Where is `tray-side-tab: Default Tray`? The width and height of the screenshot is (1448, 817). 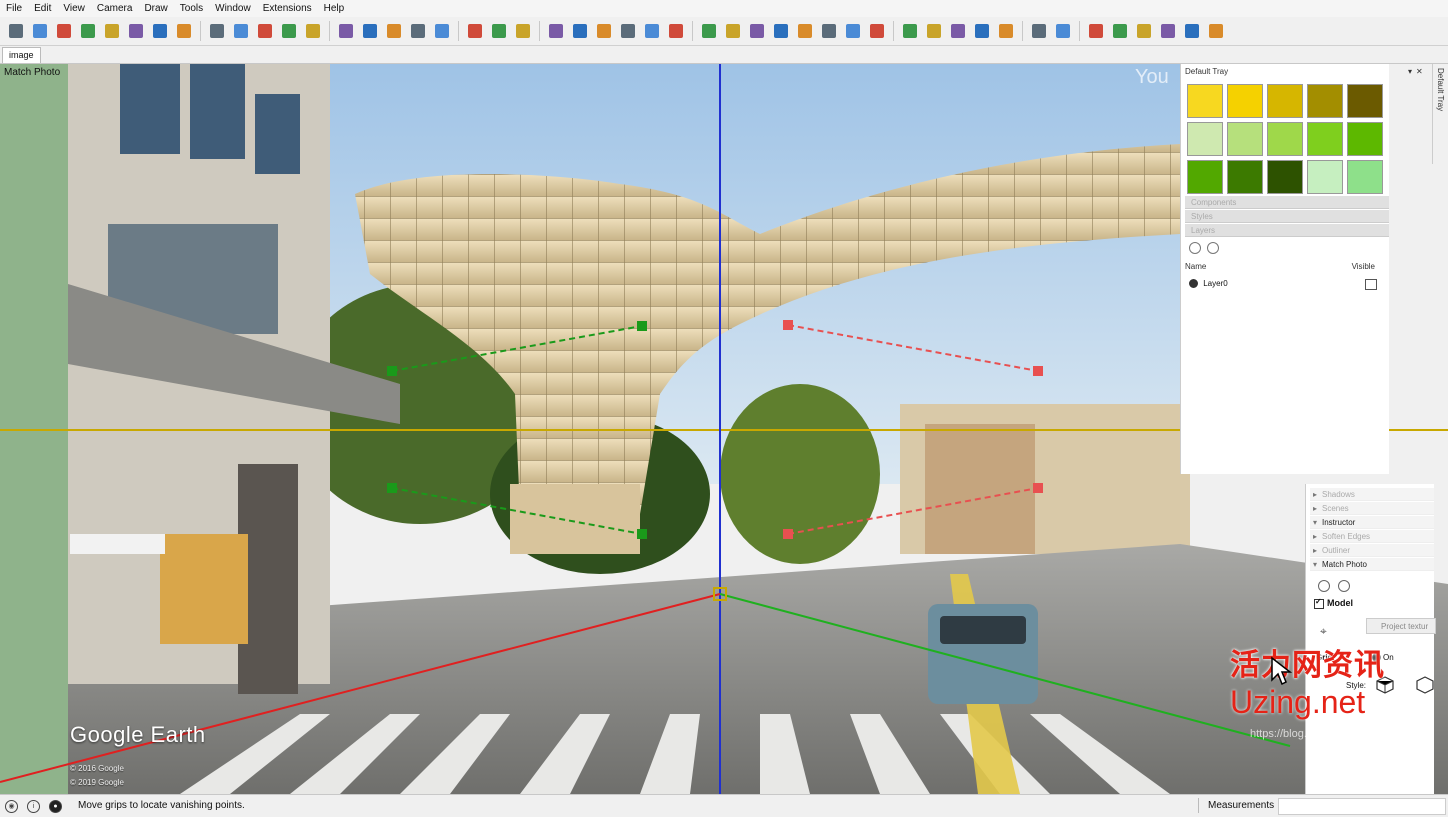
tray-side-tab: Default Tray is located at coordinates (1440, 114).